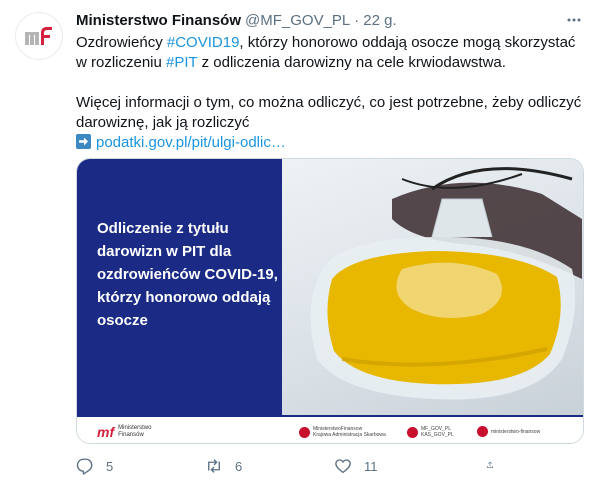  I want to click on heart-icon, so click(343, 466).